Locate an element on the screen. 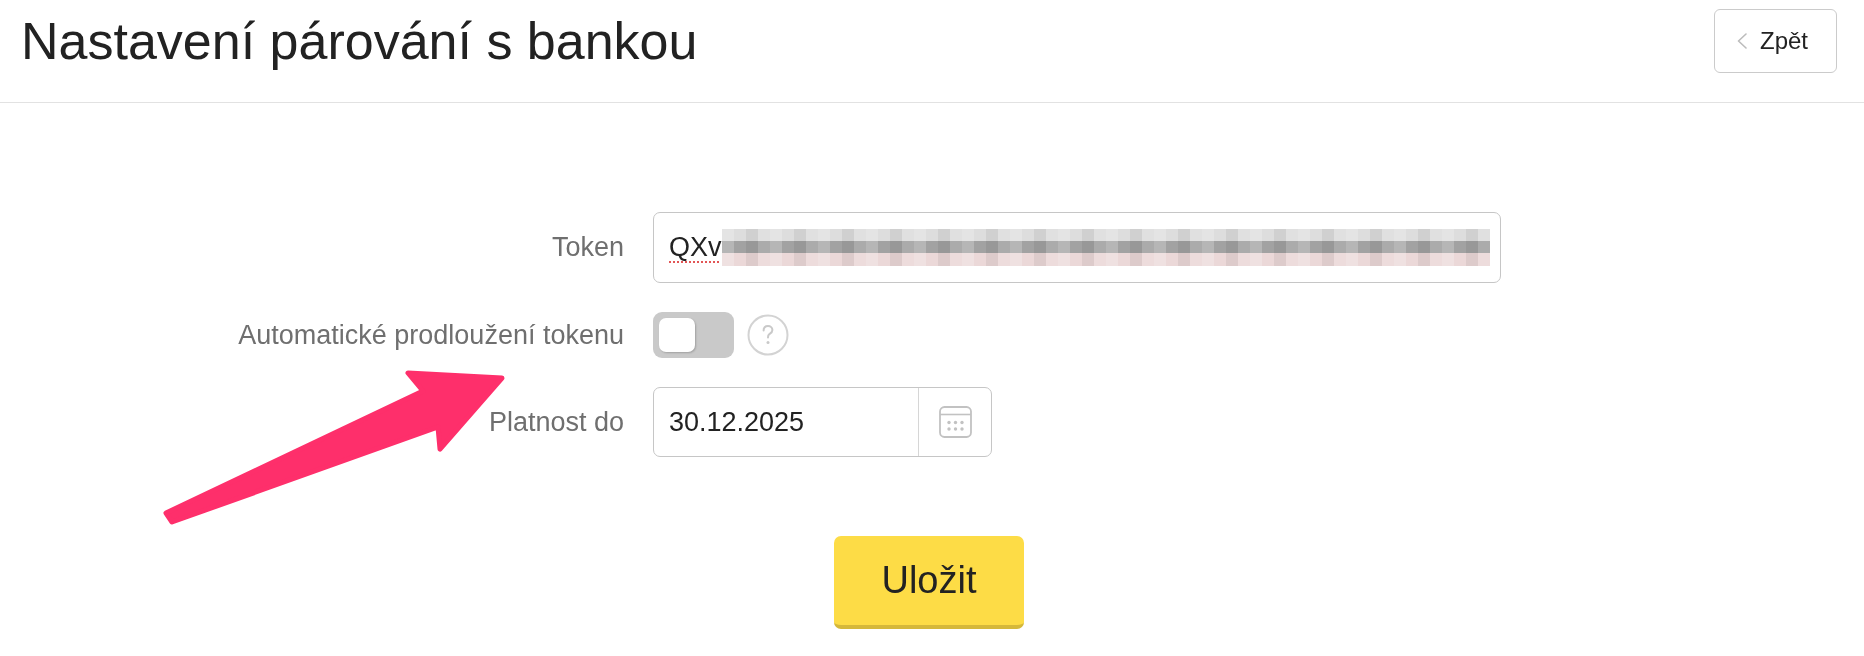  text-field: QXv is located at coordinates (1077, 247).